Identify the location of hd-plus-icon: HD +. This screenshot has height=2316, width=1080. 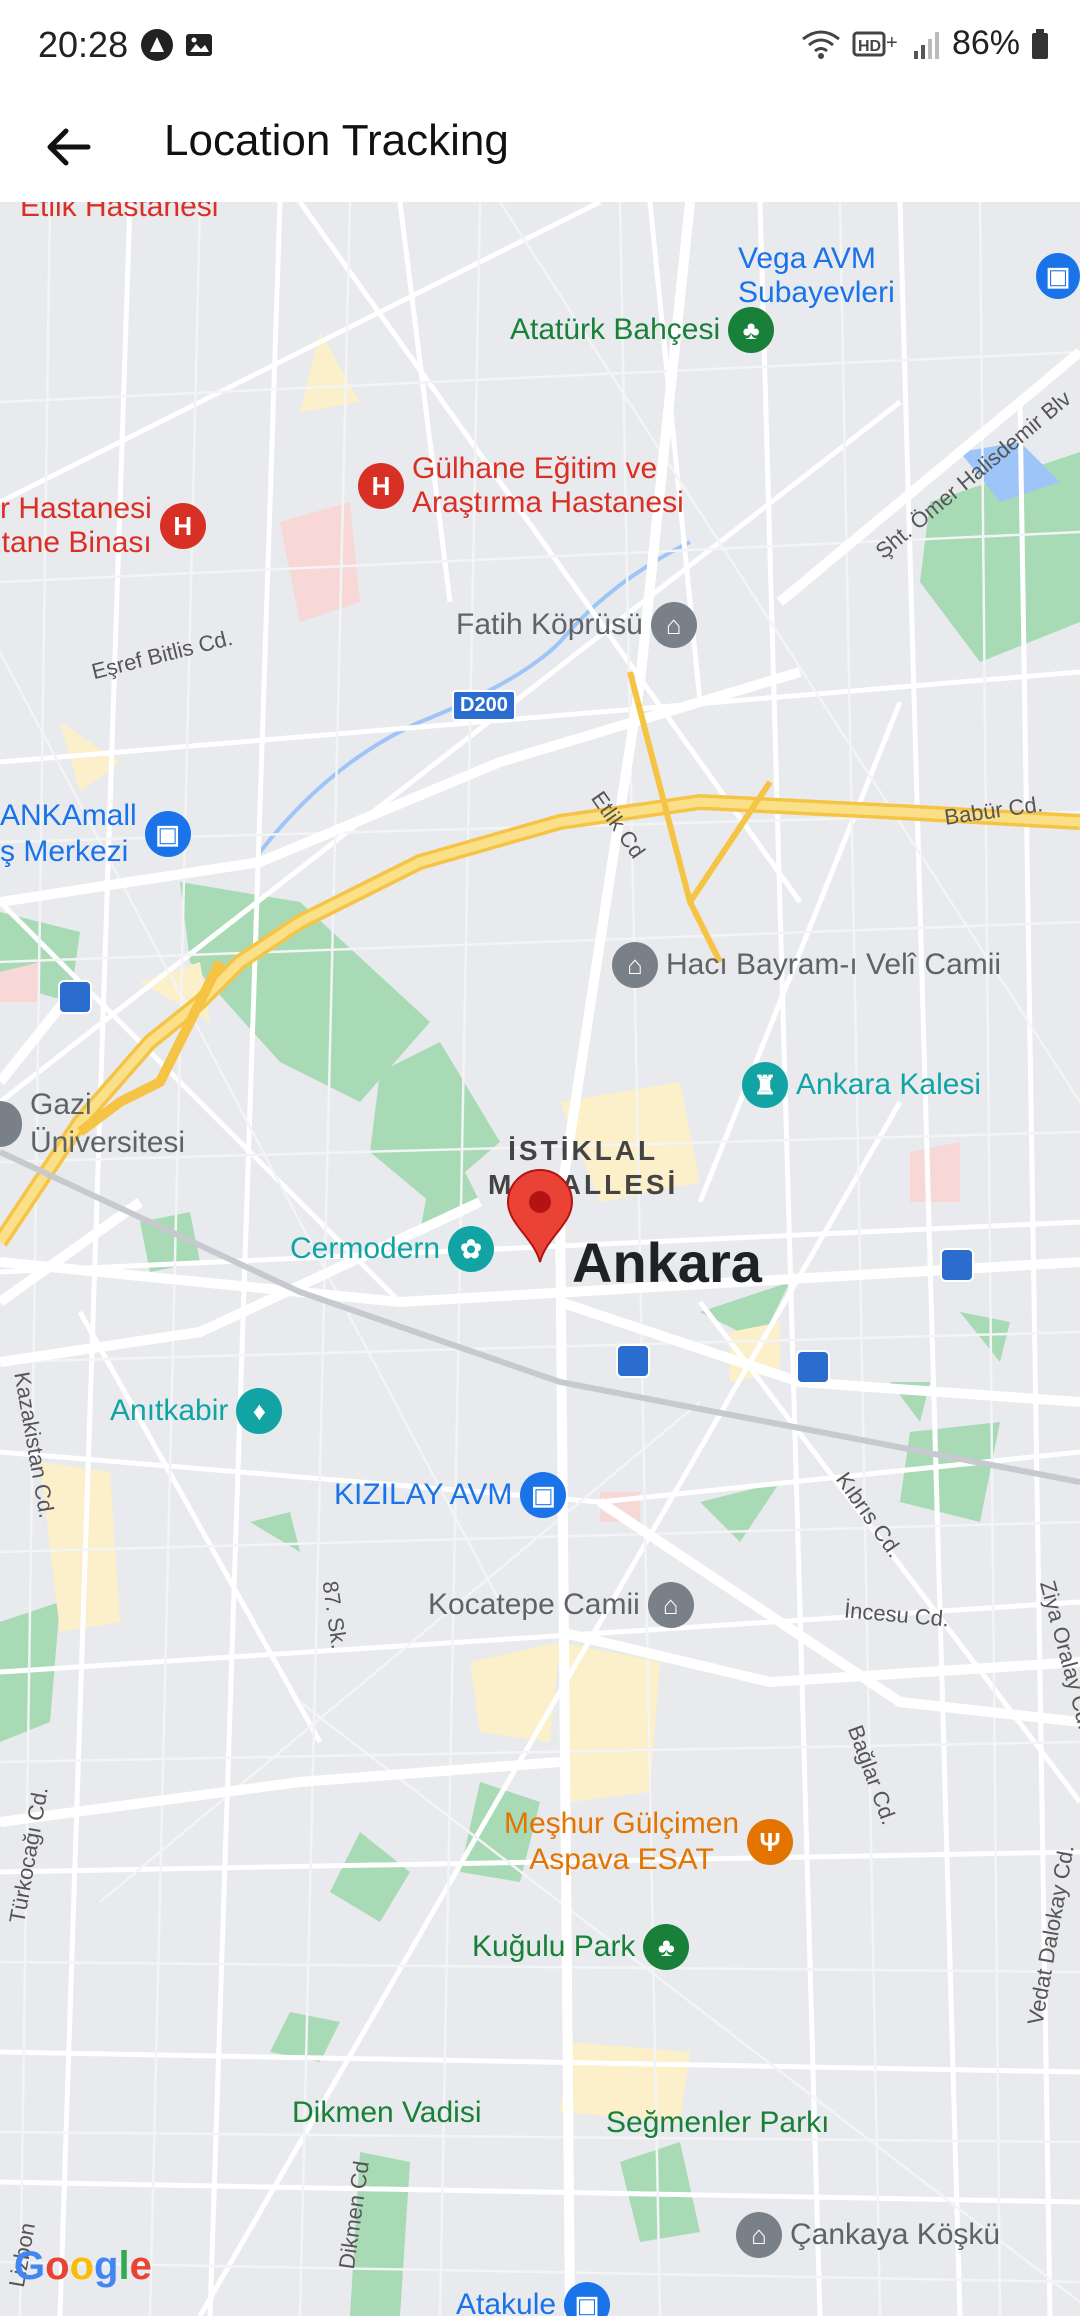
(875, 43).